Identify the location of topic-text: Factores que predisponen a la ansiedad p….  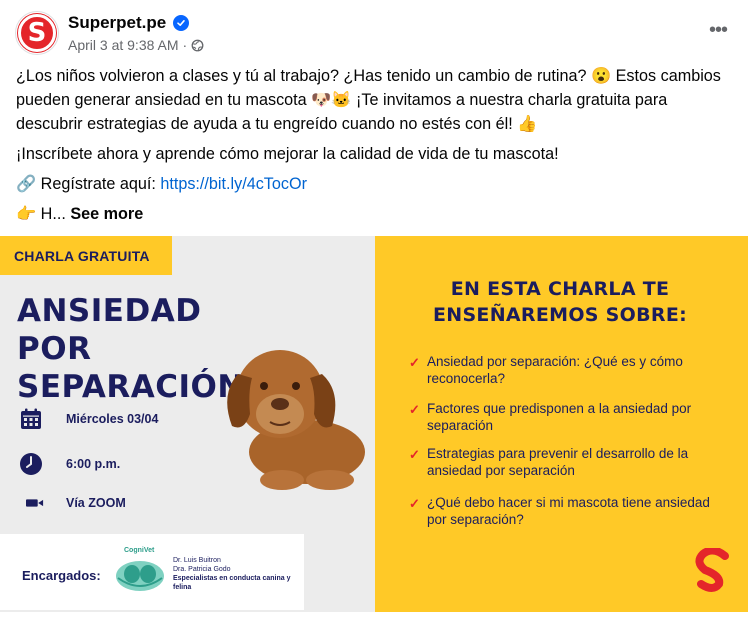
(559, 417).